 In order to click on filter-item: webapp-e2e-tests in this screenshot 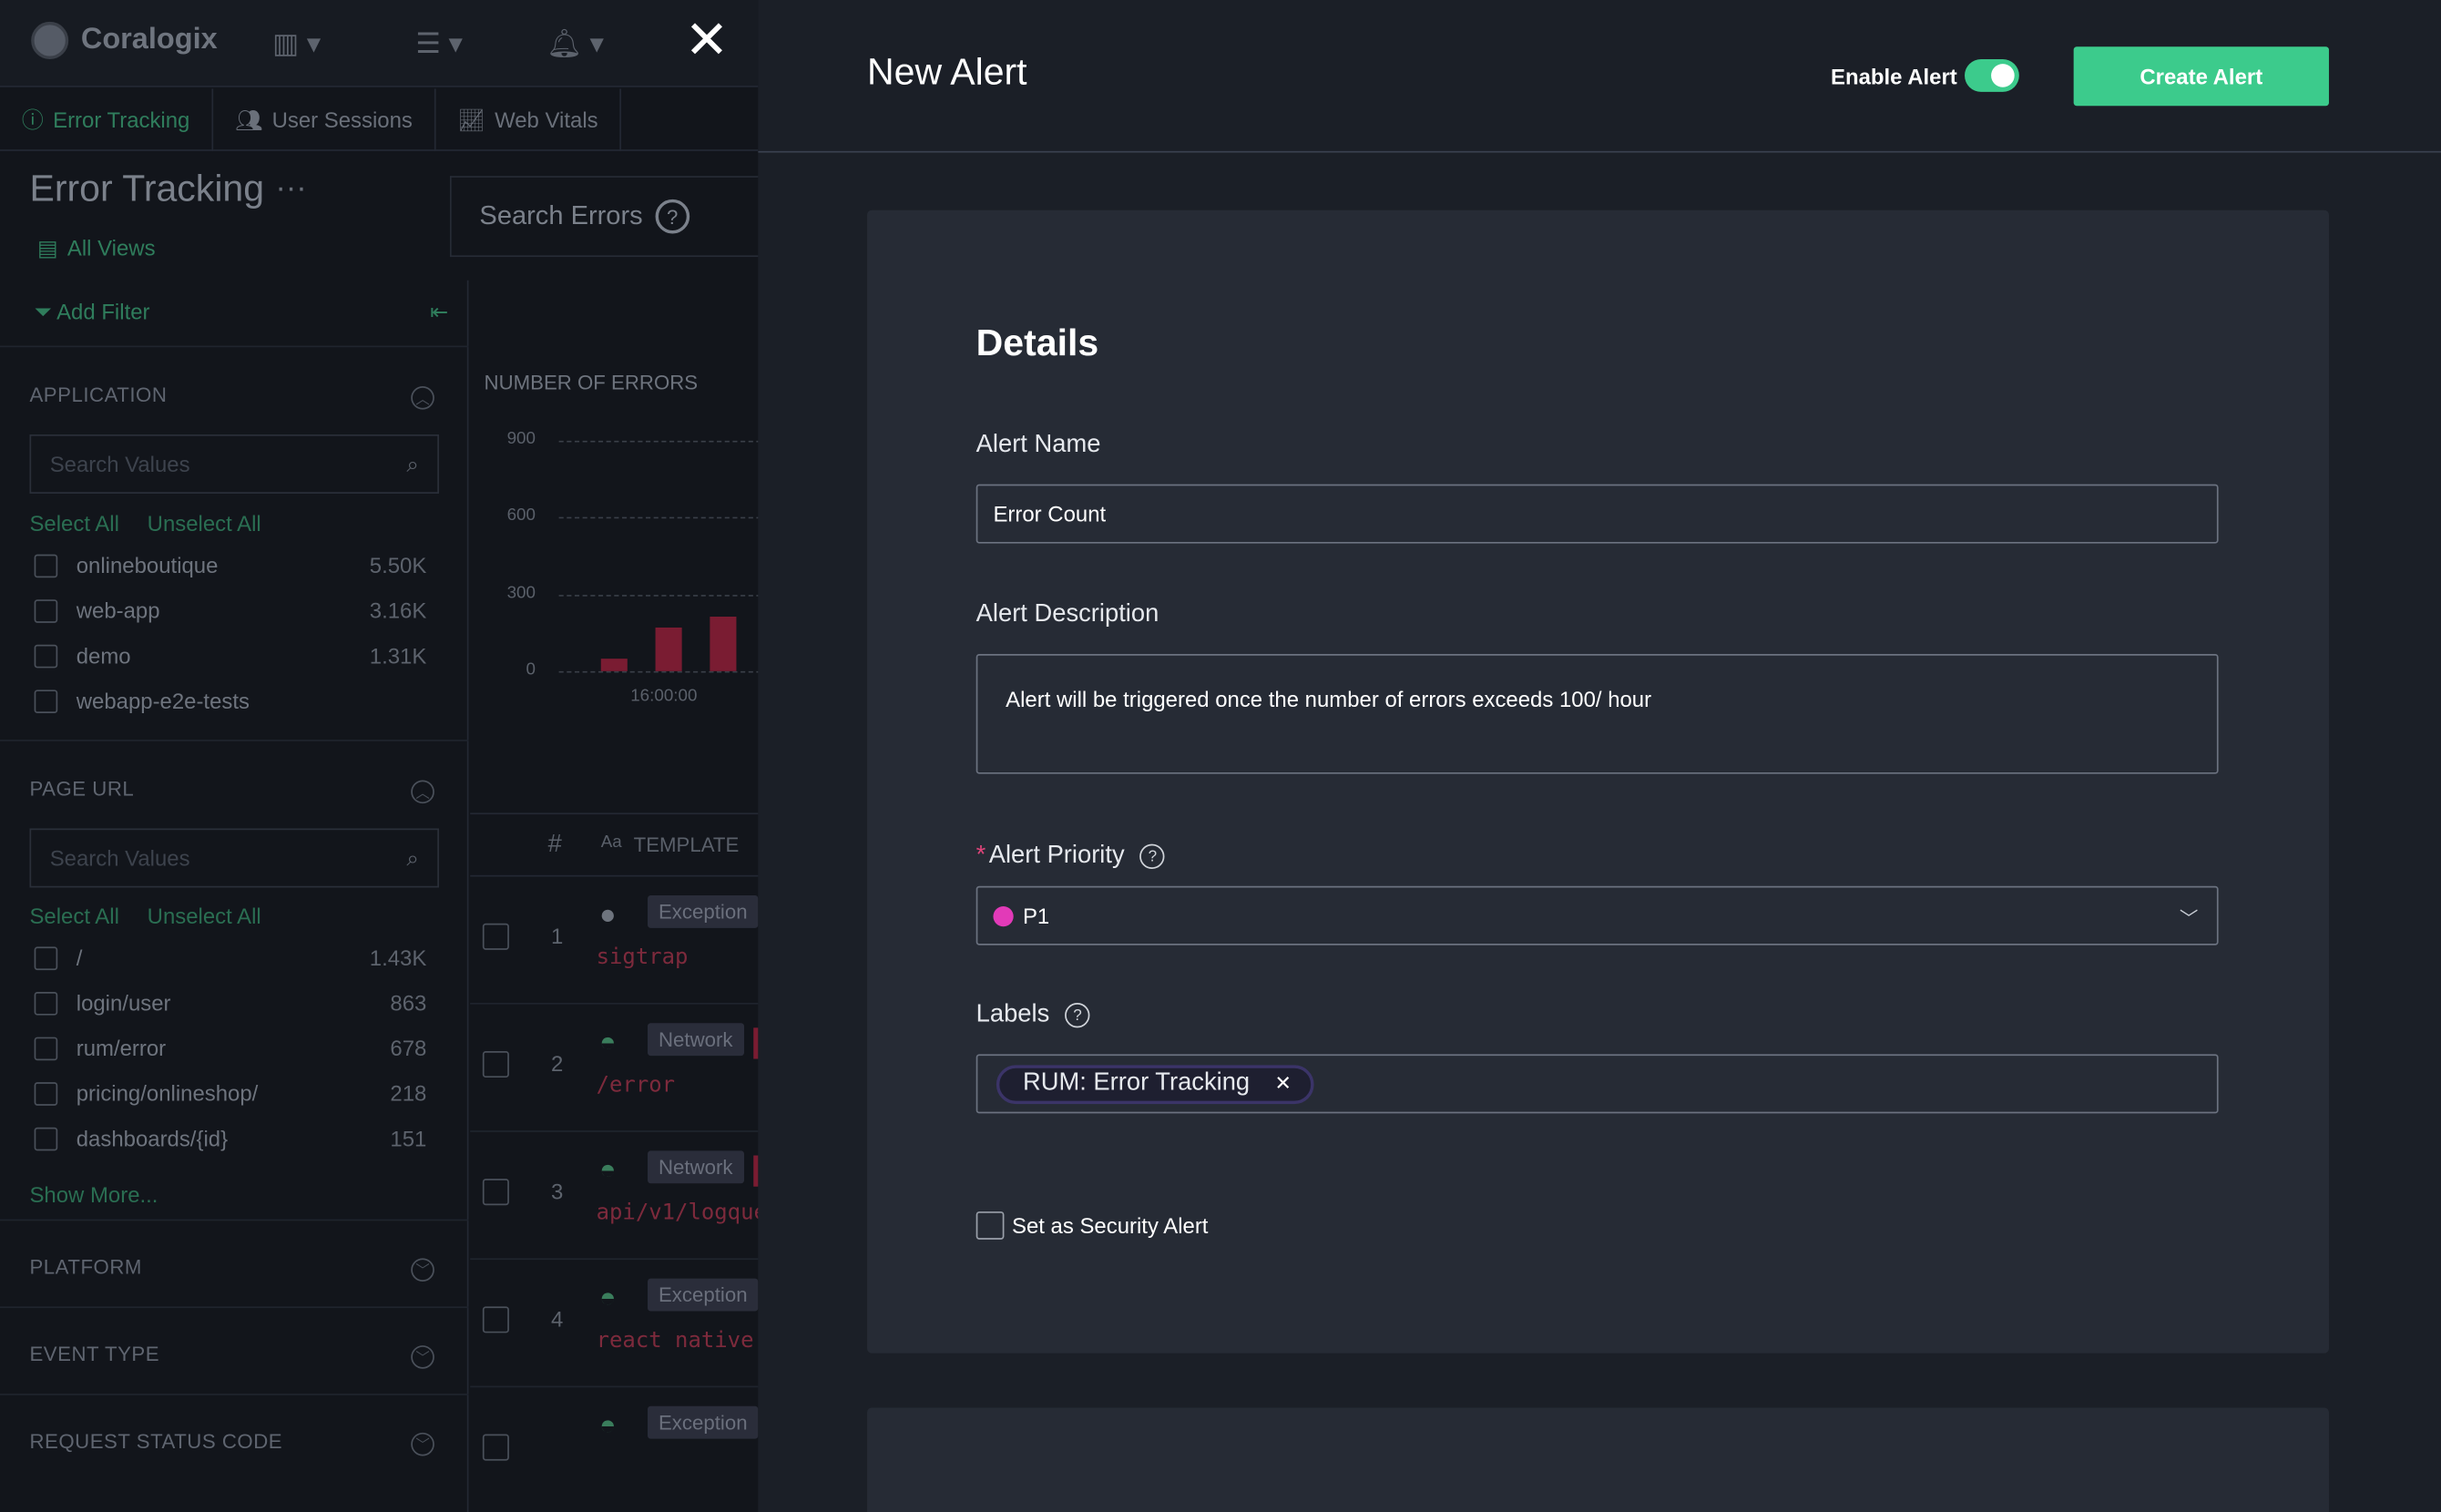, I will do `click(230, 700)`.